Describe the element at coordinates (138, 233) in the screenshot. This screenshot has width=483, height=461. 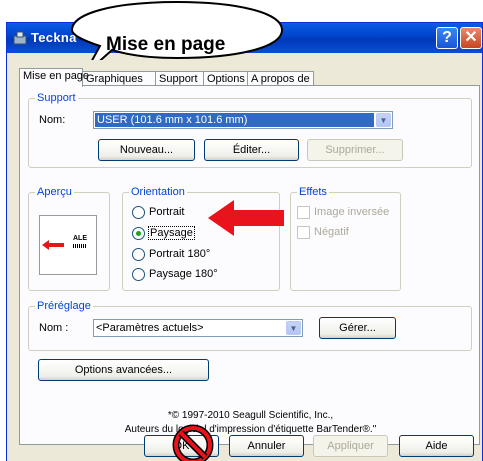
I see `radio-button-selected` at that location.